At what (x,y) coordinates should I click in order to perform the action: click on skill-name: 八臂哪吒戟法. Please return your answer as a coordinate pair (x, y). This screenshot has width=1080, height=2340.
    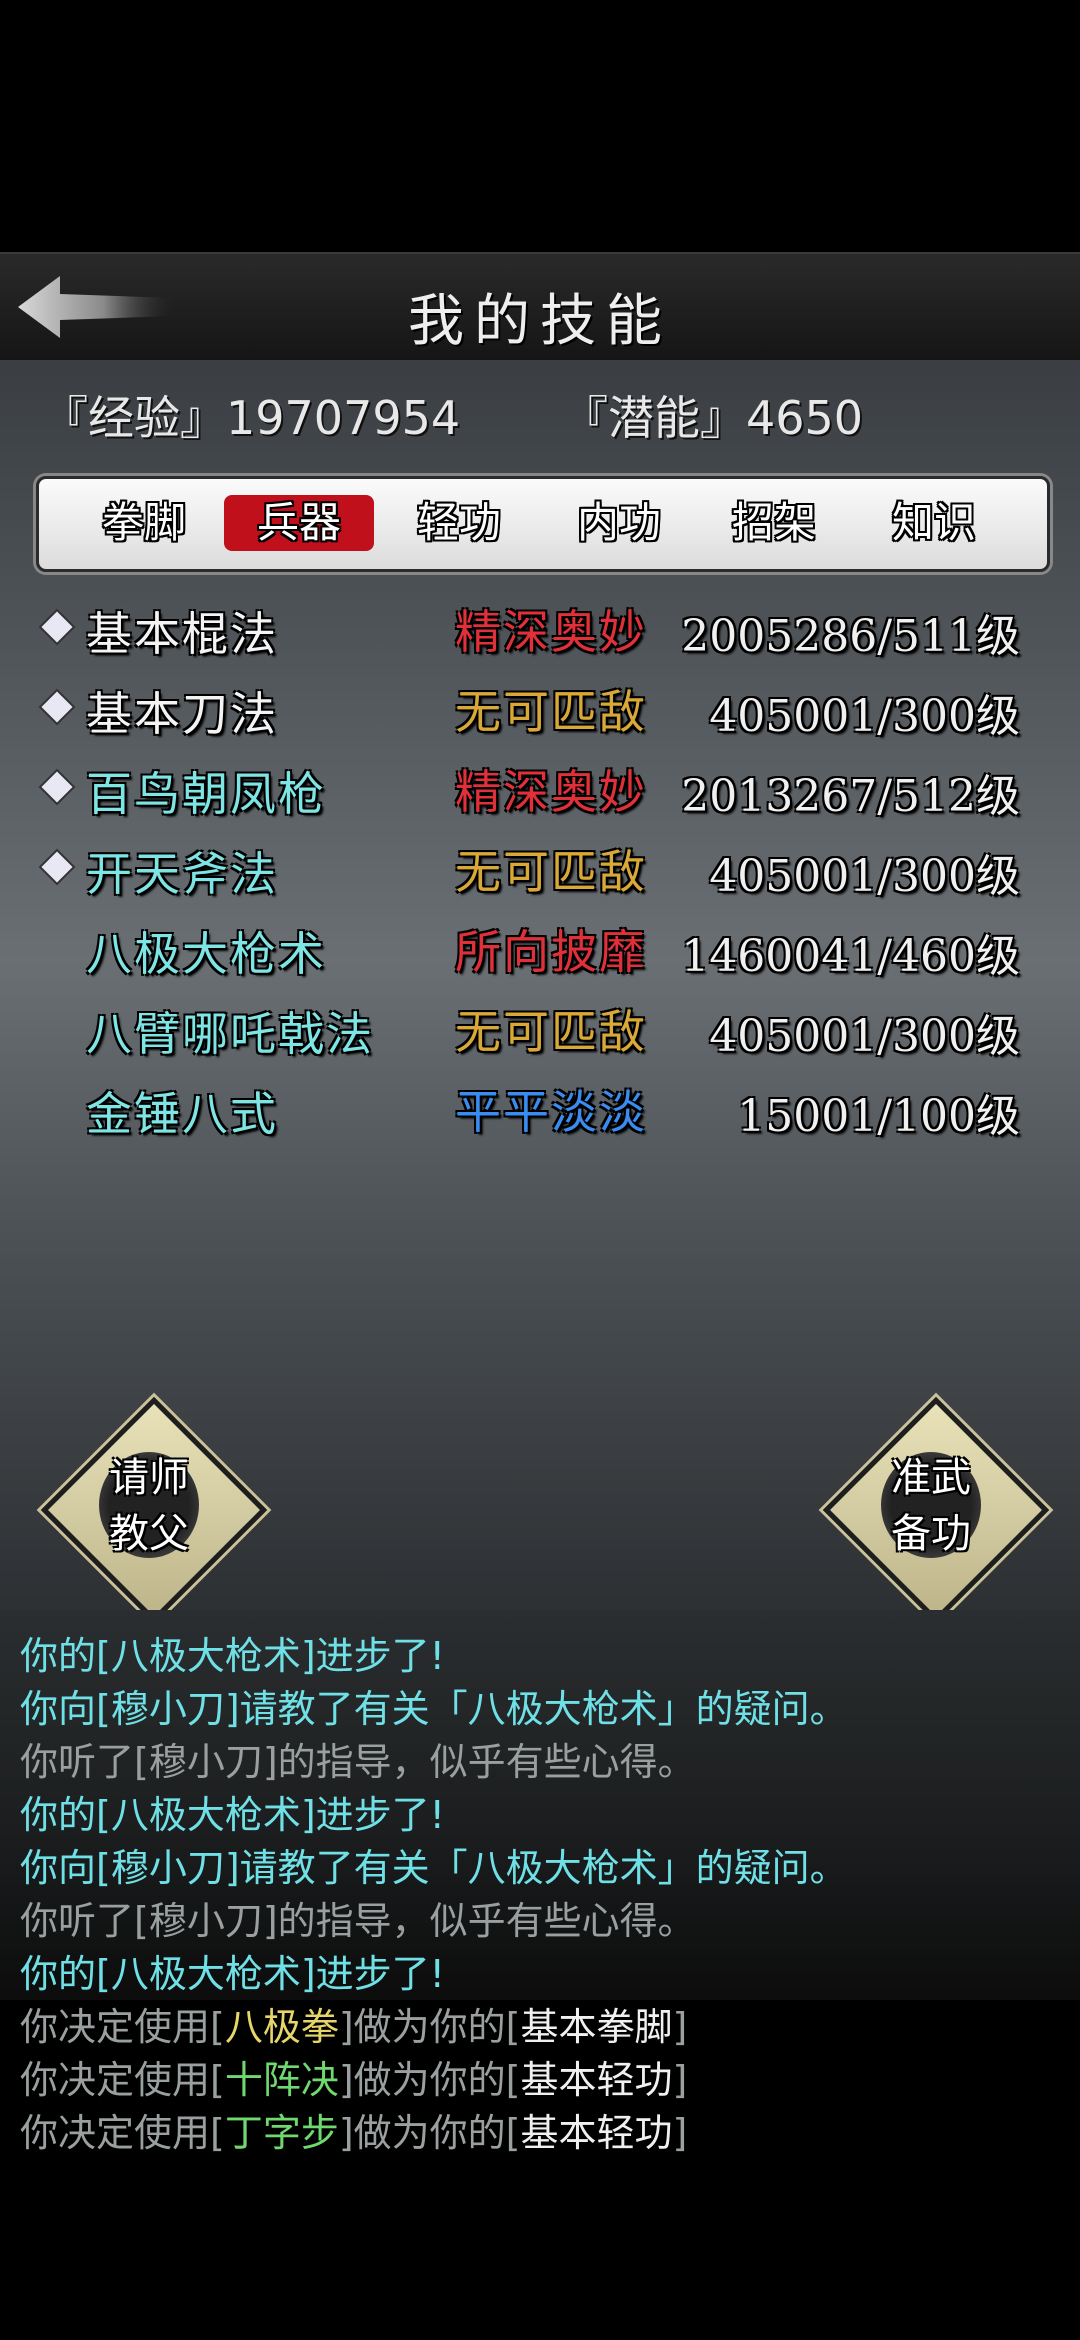
    Looking at the image, I should click on (230, 1034).